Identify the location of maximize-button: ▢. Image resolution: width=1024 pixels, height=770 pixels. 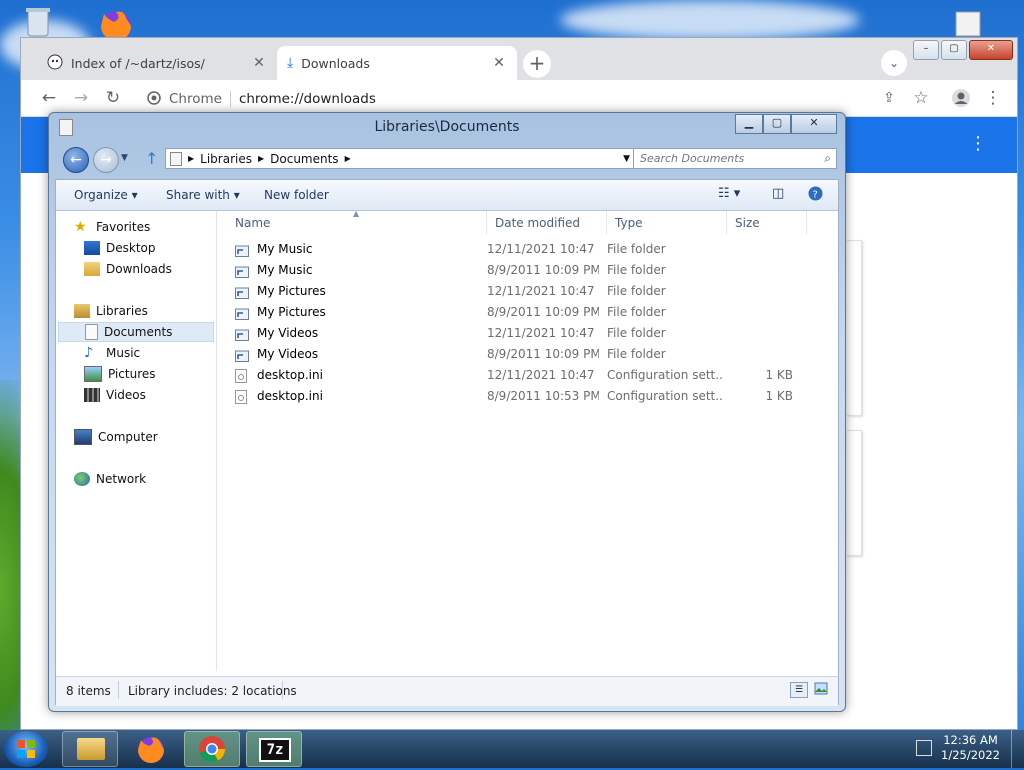
(954, 50).